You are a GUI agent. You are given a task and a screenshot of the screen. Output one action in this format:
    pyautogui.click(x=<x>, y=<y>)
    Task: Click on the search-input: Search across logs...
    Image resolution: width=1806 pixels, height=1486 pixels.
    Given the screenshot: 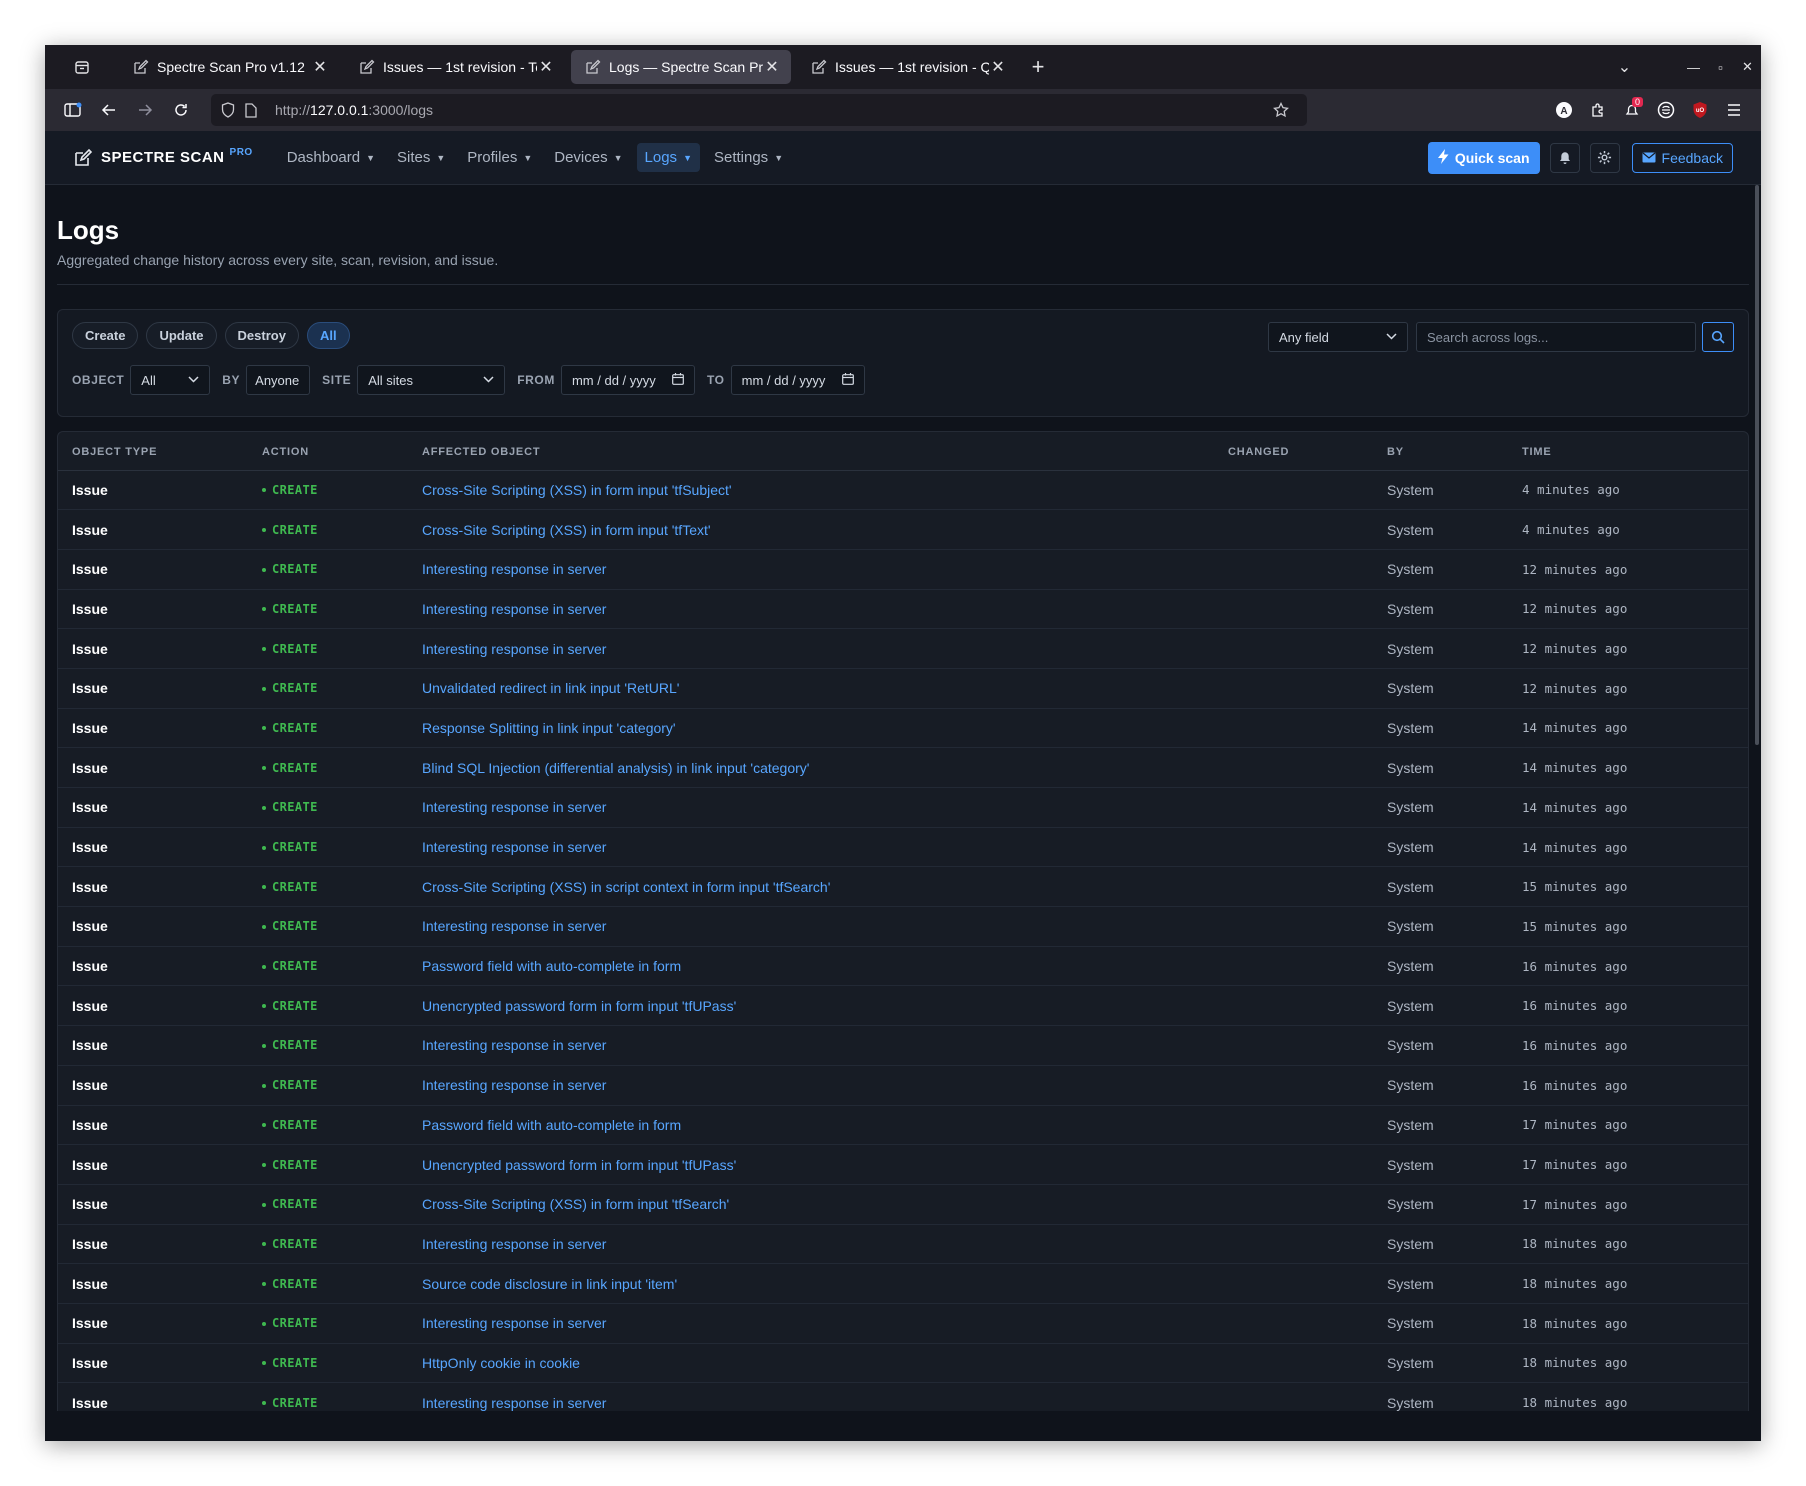 What is the action you would take?
    pyautogui.click(x=1556, y=337)
    